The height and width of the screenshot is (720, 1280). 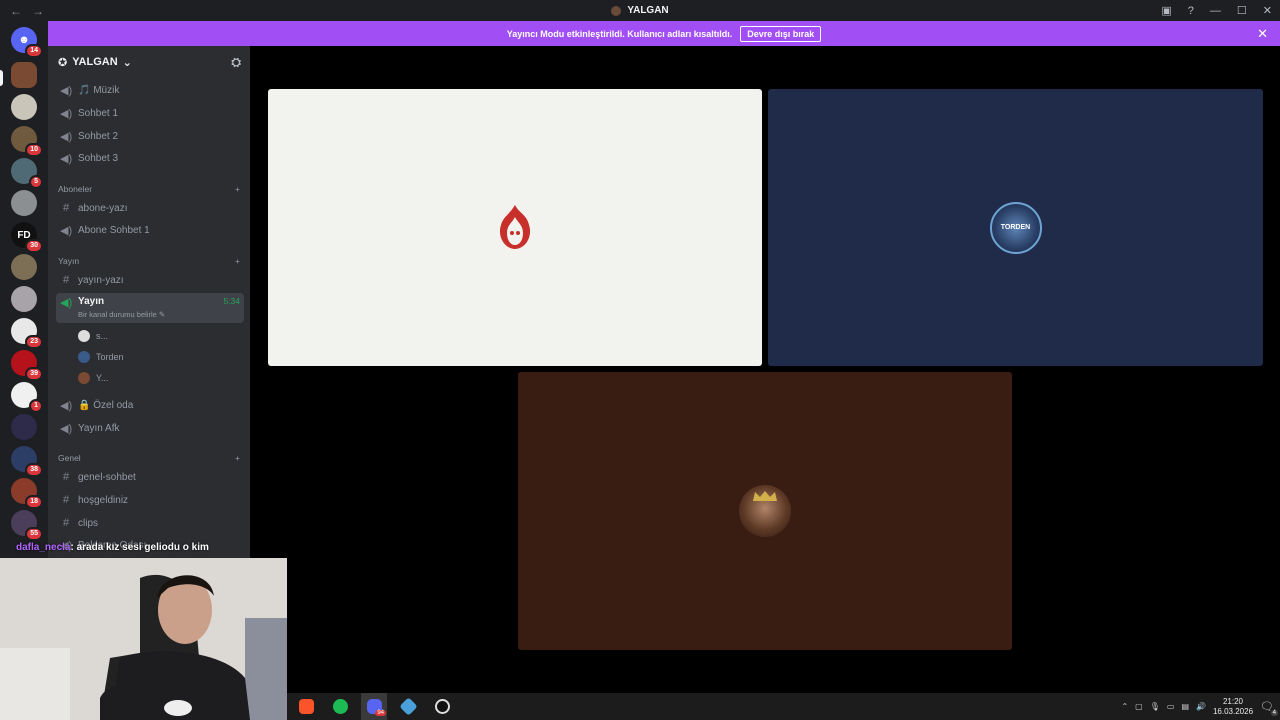 What do you see at coordinates (150, 500) in the screenshot?
I see `text-channel: # hoşgeldiniz` at bounding box center [150, 500].